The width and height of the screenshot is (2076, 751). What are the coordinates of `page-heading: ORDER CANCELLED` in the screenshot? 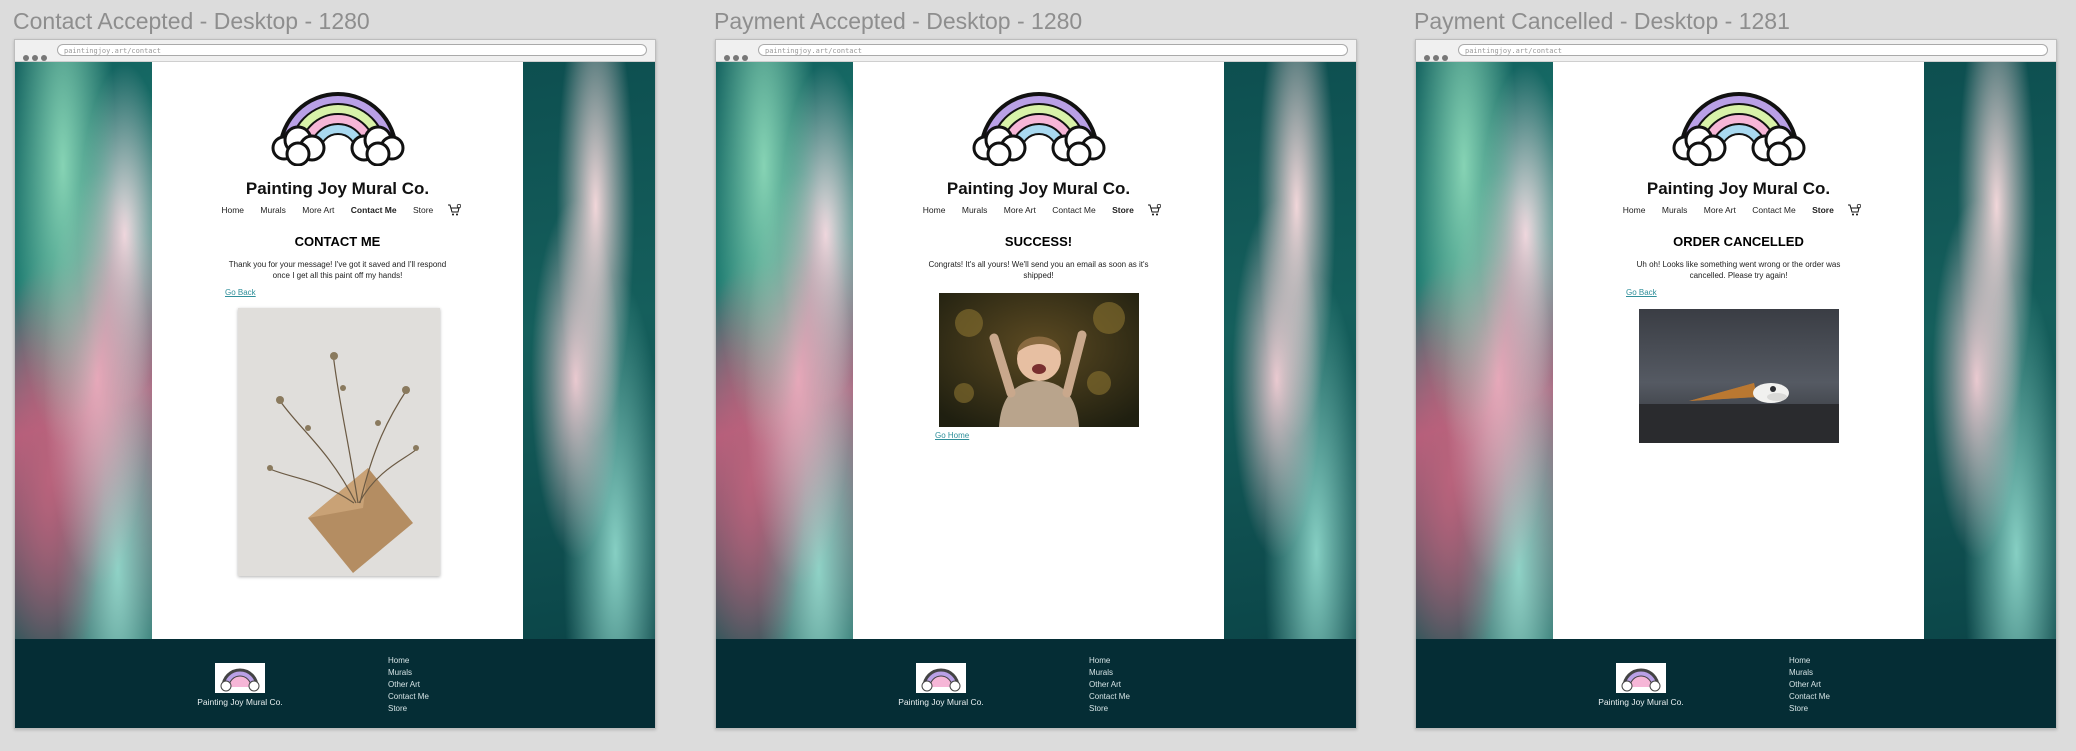 It's located at (1738, 241).